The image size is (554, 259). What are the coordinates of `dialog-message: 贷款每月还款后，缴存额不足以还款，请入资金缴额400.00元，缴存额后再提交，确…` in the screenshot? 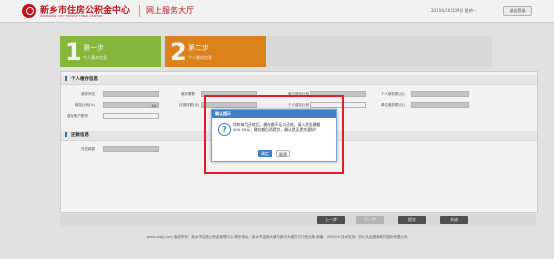 It's located at (277, 127).